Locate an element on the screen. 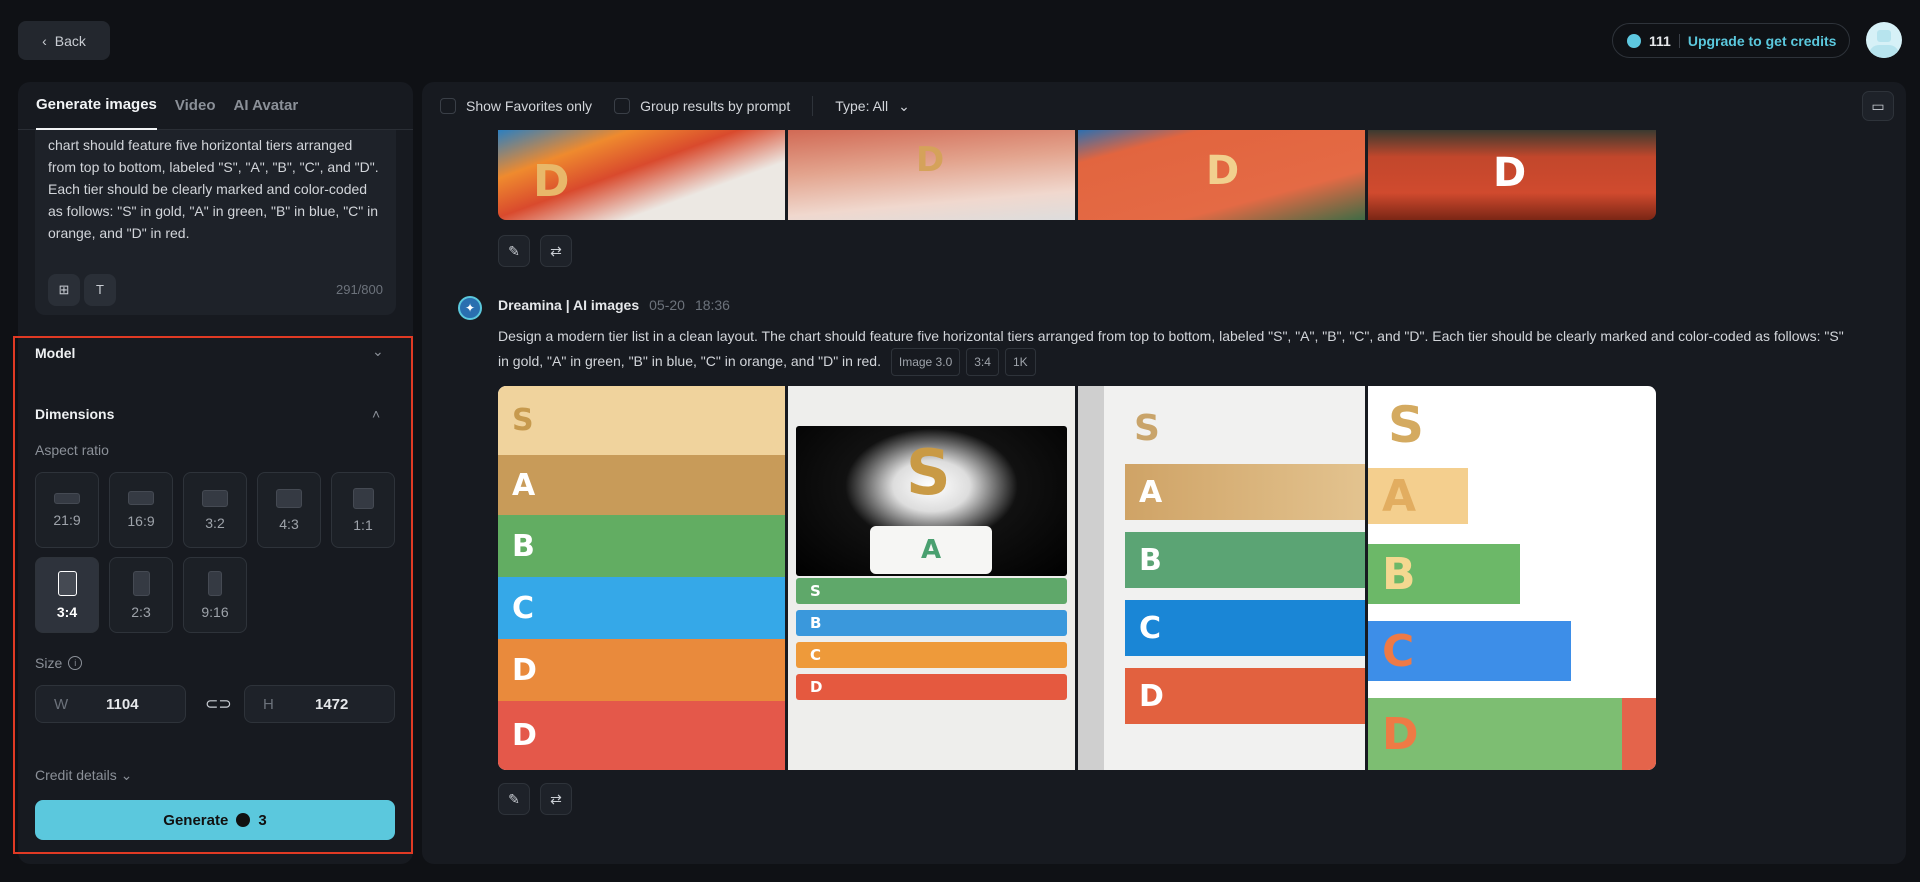 This screenshot has width=1920, height=882. generate-button: Generate 3 is located at coordinates (215, 820).